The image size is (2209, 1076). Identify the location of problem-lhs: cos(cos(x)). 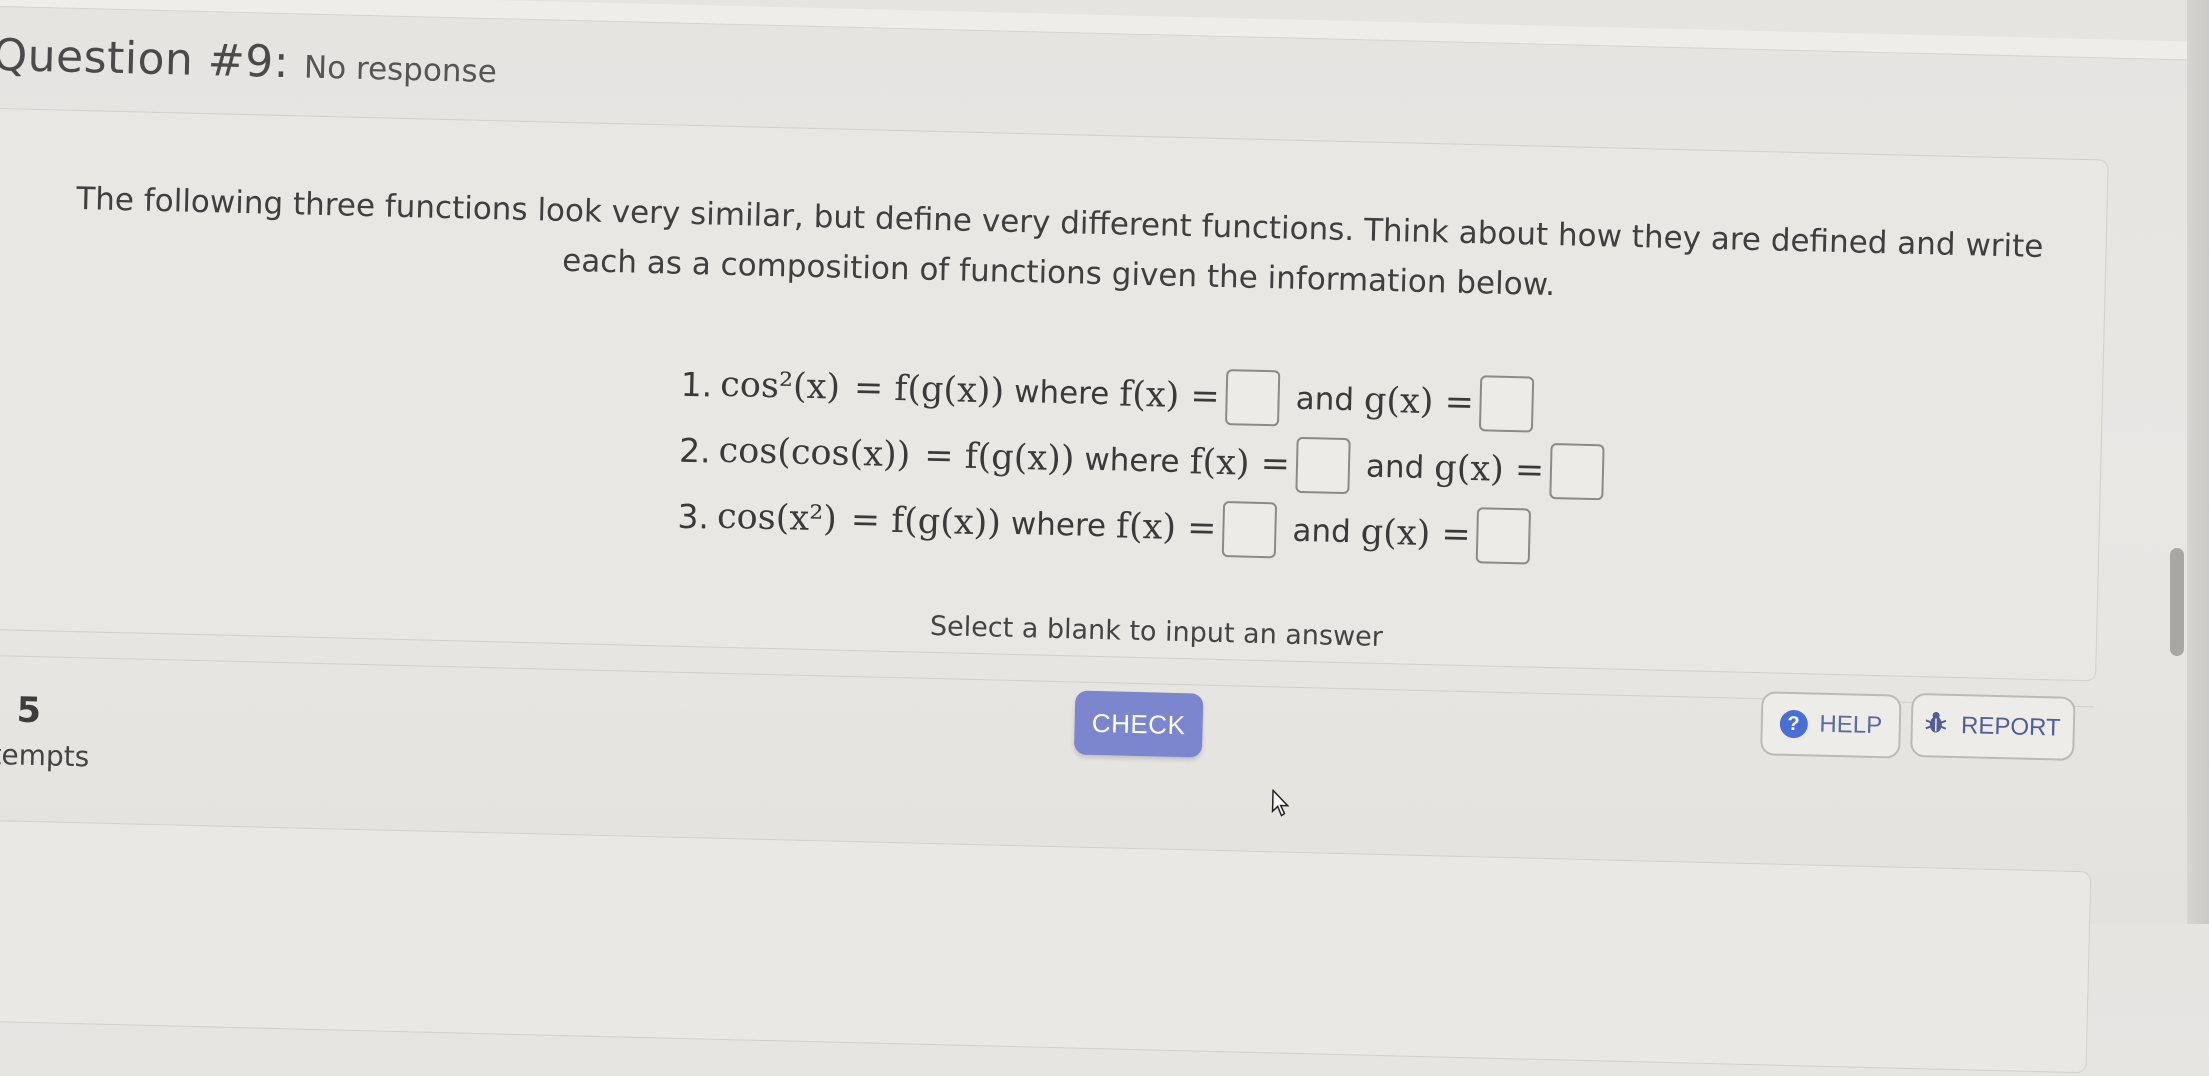
(814, 453).